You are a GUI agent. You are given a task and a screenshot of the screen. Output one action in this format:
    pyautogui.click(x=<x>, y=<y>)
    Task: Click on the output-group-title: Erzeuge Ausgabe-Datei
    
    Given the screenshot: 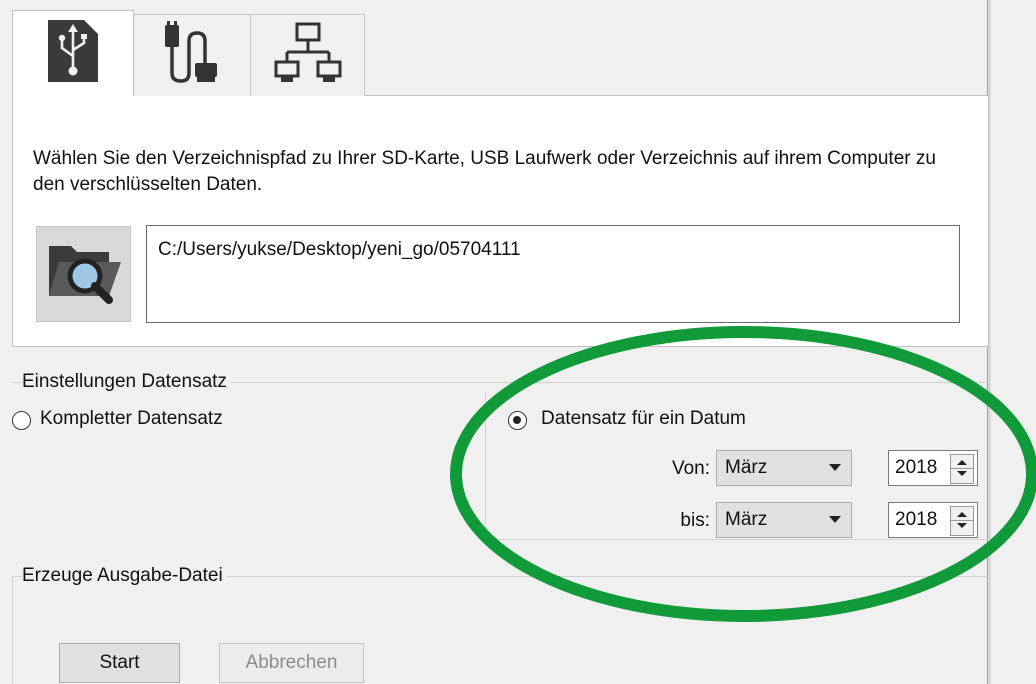 What is the action you would take?
    pyautogui.click(x=124, y=576)
    